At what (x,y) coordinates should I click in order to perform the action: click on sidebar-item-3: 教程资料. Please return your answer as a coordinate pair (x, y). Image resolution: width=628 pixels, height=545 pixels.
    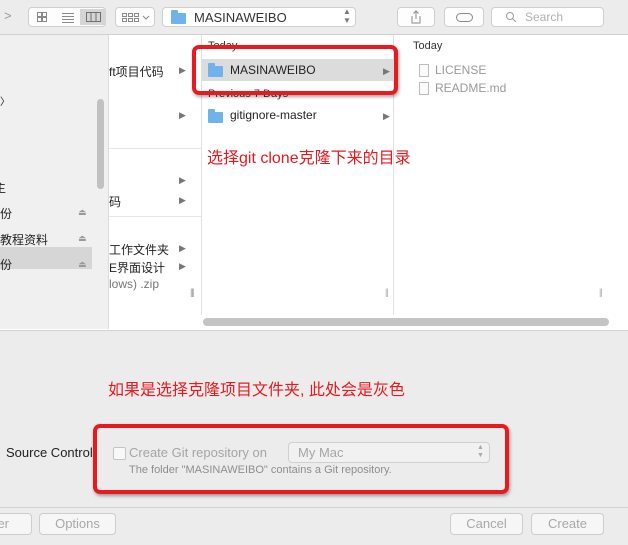
    Looking at the image, I should click on (24, 239).